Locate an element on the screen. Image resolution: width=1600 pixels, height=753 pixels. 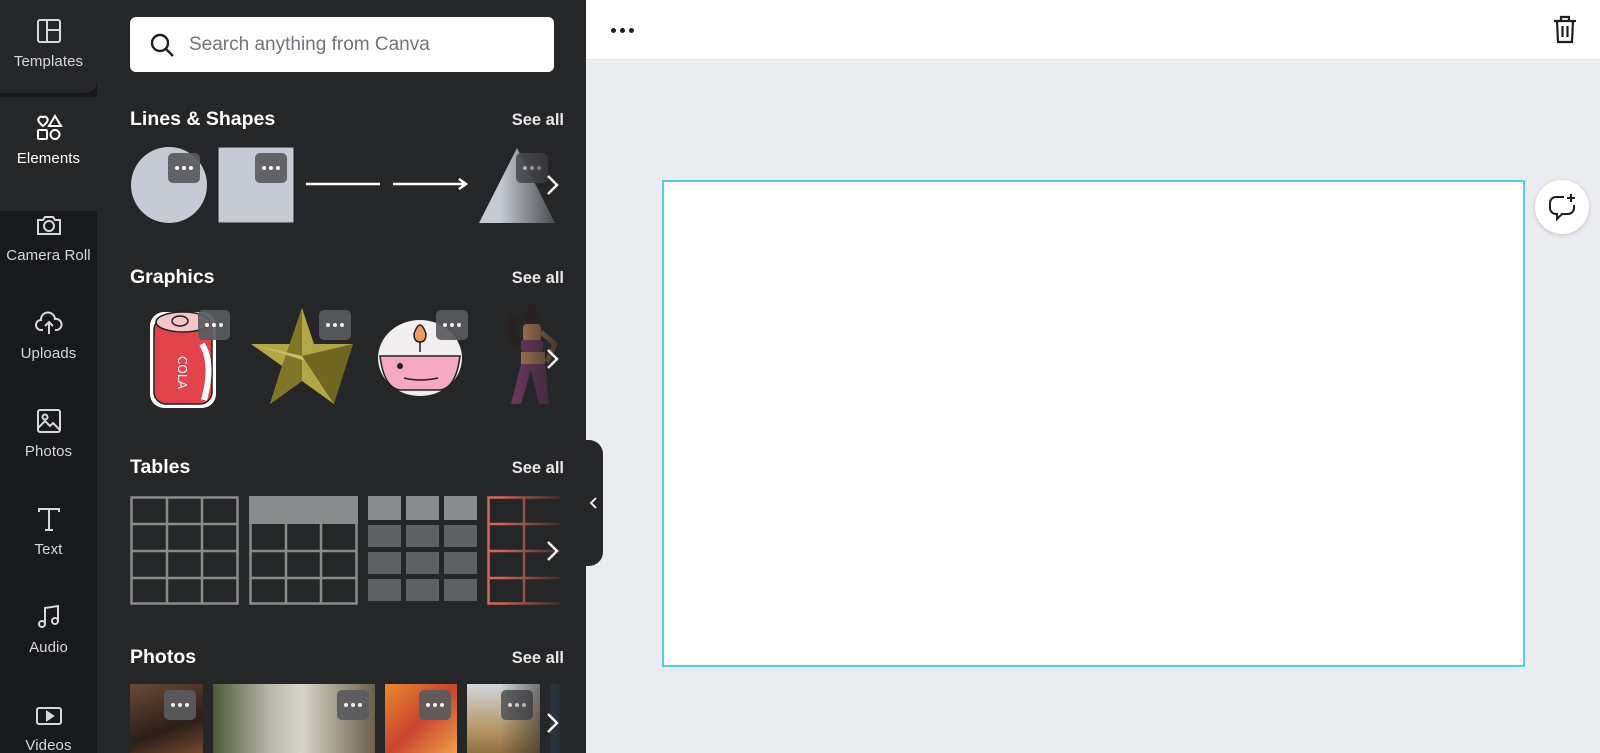
upload-cloud-icon is located at coordinates (48, 322).